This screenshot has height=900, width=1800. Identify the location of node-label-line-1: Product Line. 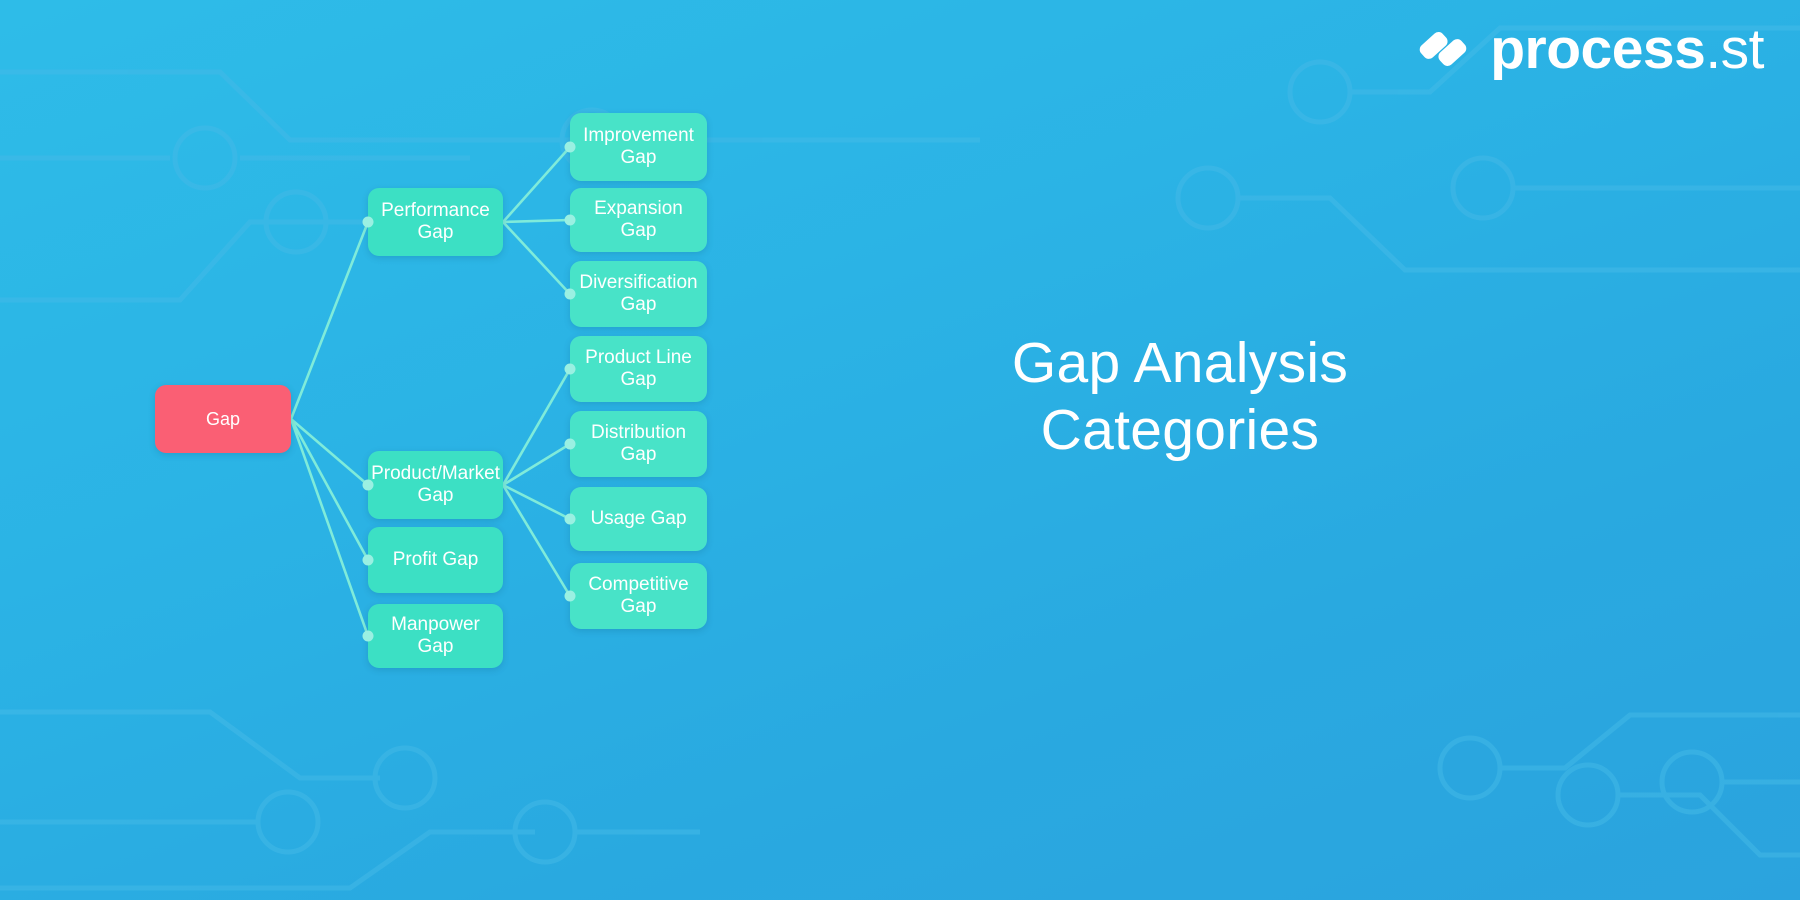
(638, 358).